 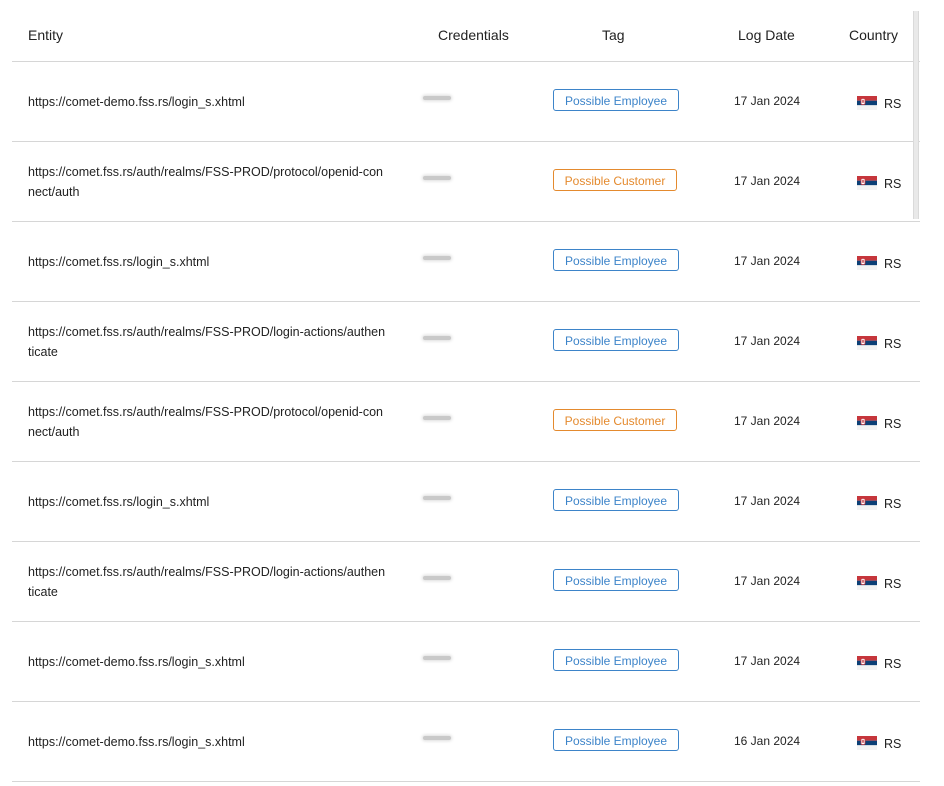 I want to click on scrollbar, so click(x=916, y=115).